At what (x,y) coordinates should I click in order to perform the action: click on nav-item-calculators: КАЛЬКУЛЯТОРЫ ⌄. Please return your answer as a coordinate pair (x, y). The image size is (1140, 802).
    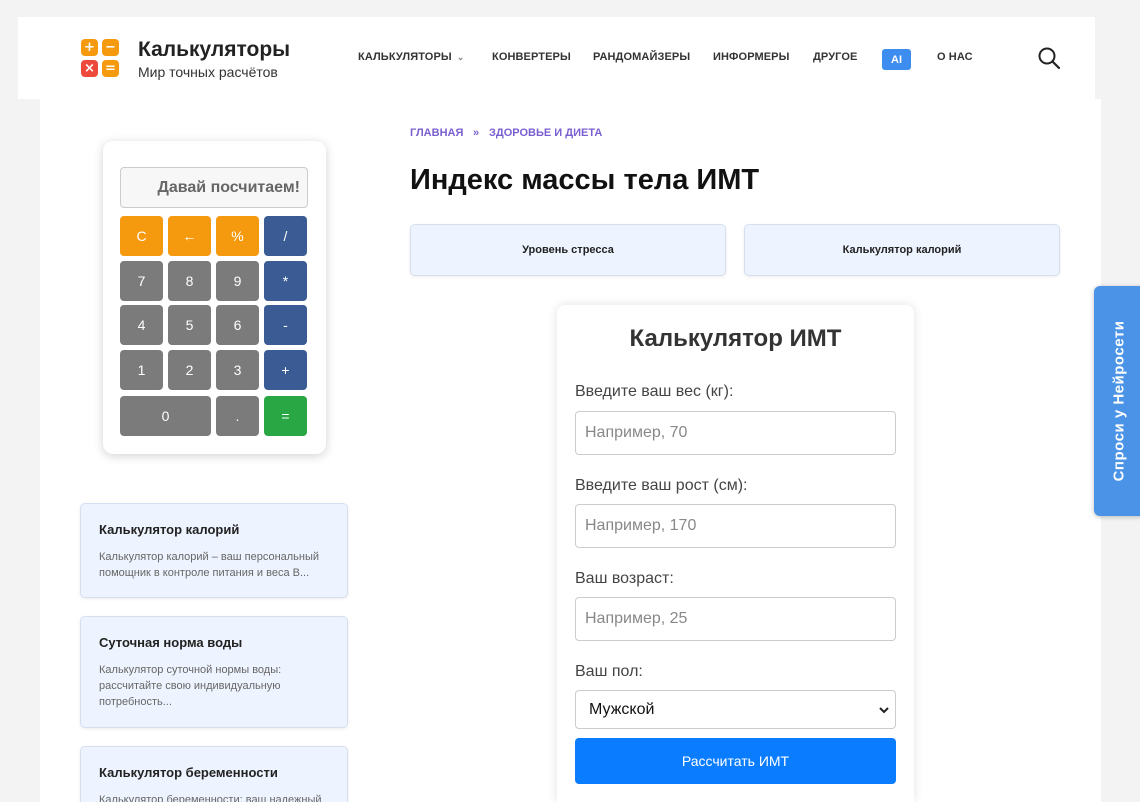
    Looking at the image, I should click on (411, 57).